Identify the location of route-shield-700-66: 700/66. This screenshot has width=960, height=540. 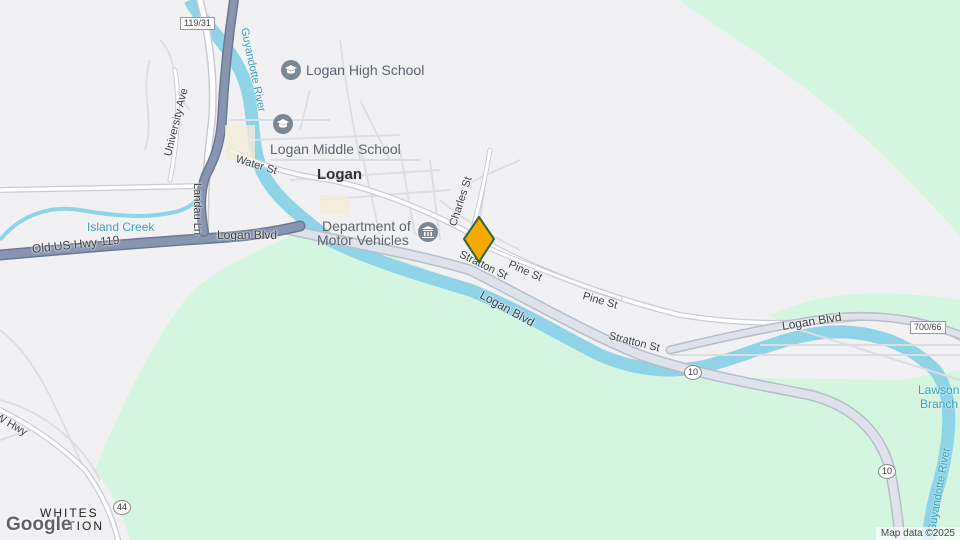
(928, 327).